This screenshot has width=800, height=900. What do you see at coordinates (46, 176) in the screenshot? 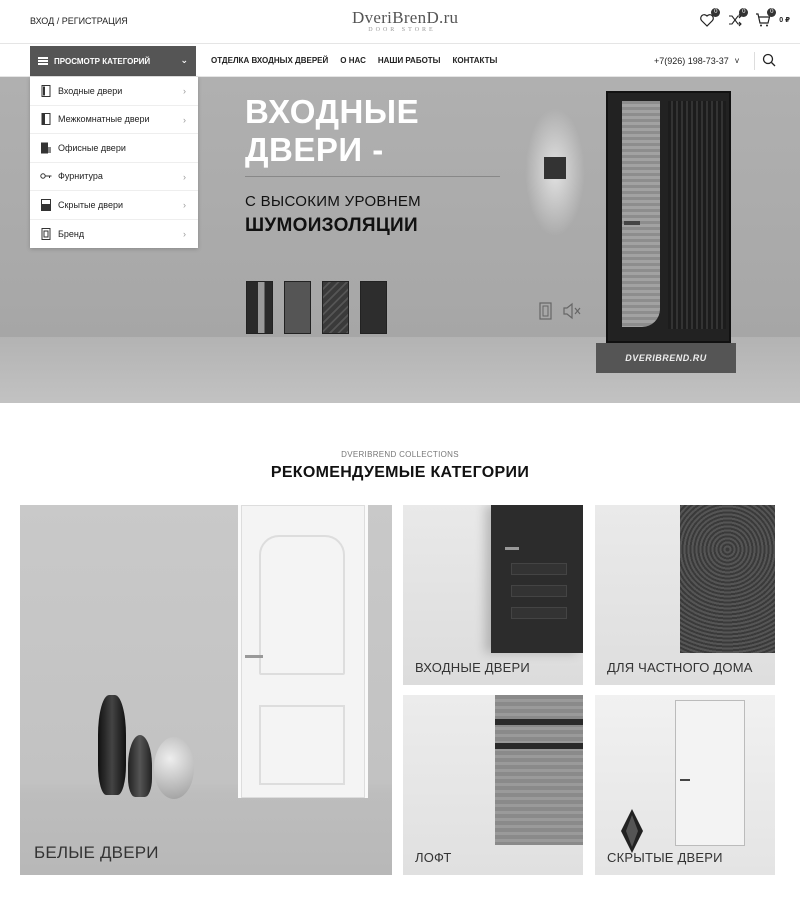
I see `key-icon` at bounding box center [46, 176].